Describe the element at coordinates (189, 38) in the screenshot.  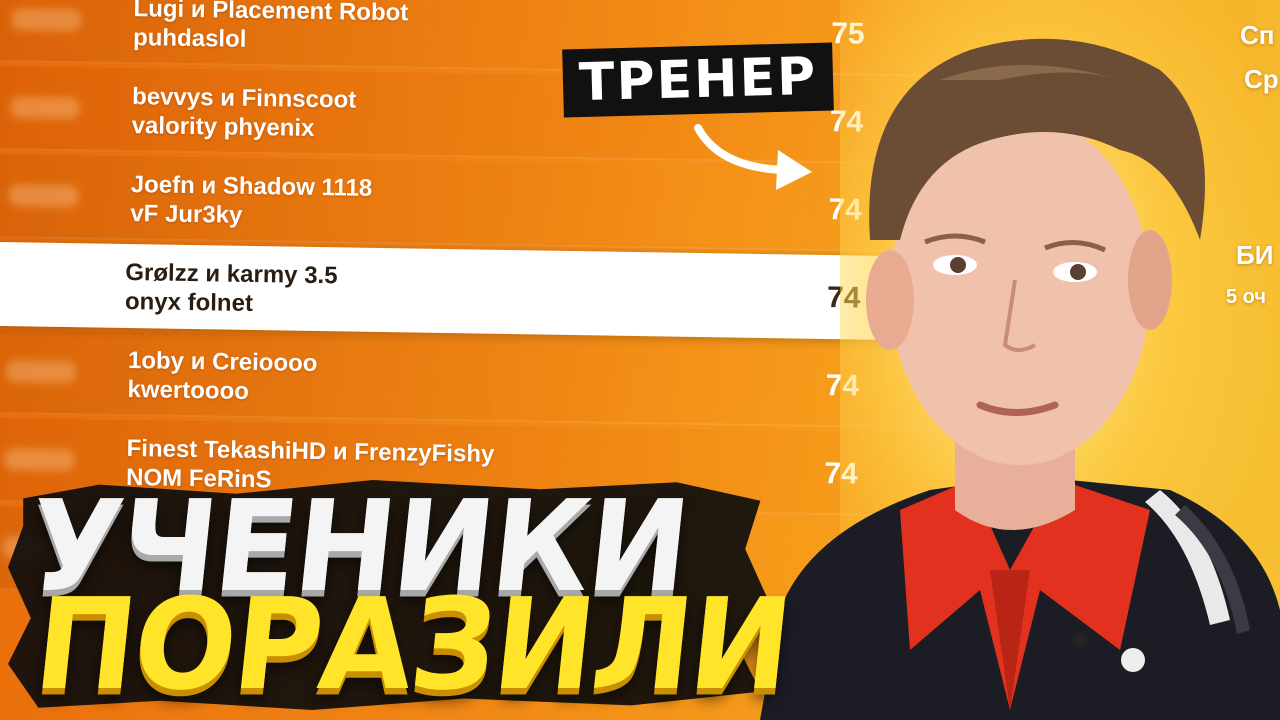
I see `team-line-2: puhdaslol` at that location.